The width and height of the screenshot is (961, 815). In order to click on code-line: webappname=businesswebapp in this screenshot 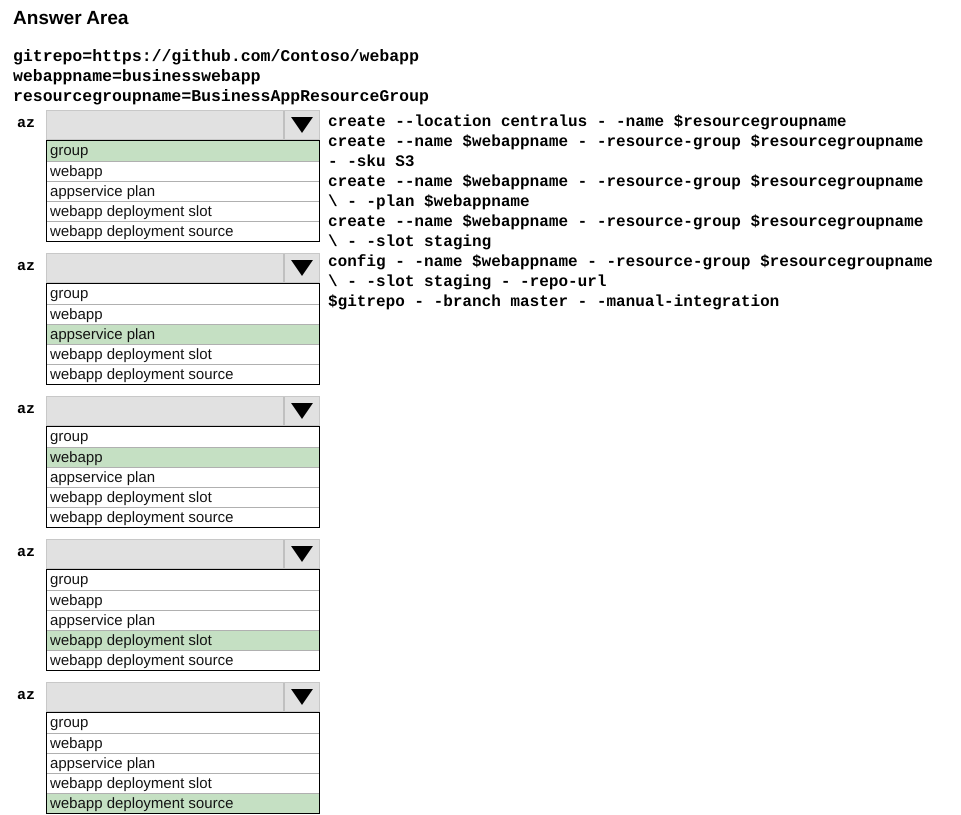, I will do `click(137, 77)`.